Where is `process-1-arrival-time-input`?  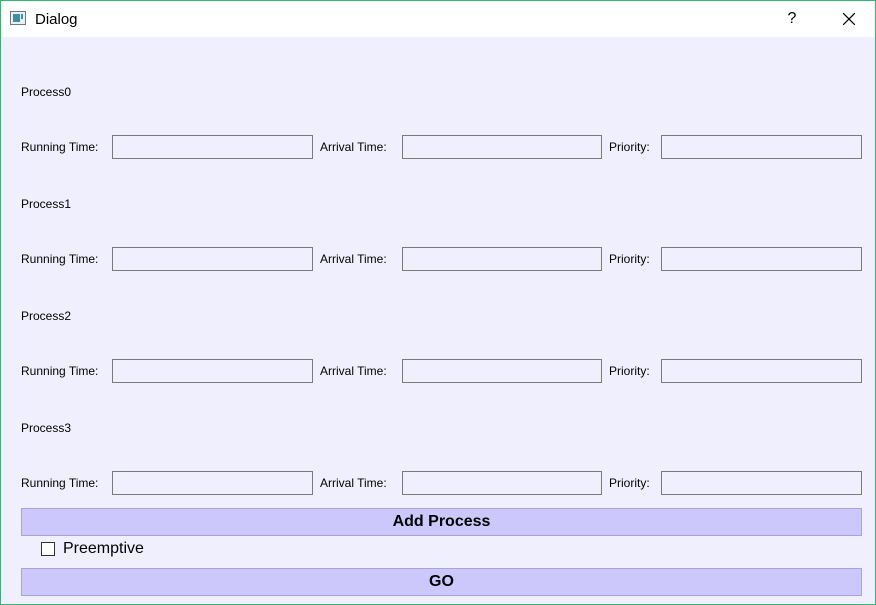
process-1-arrival-time-input is located at coordinates (502, 259).